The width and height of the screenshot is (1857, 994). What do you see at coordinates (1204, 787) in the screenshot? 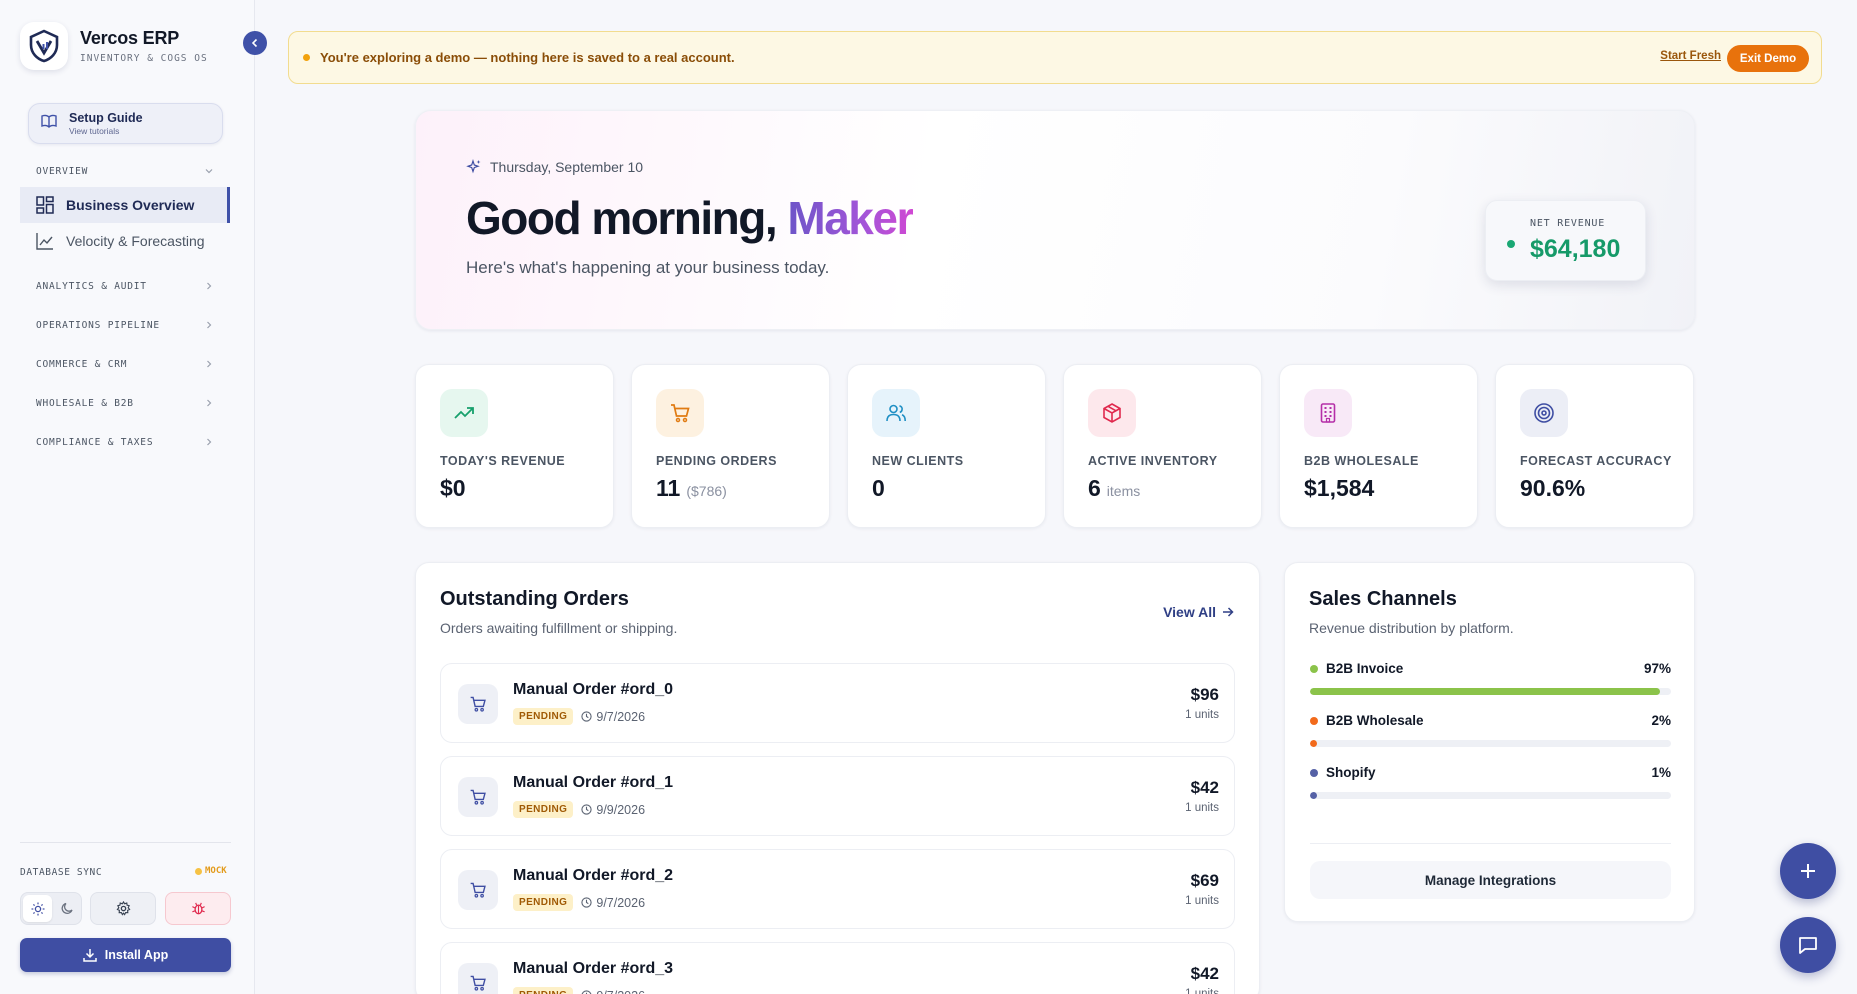
I see `order-amount: $42` at bounding box center [1204, 787].